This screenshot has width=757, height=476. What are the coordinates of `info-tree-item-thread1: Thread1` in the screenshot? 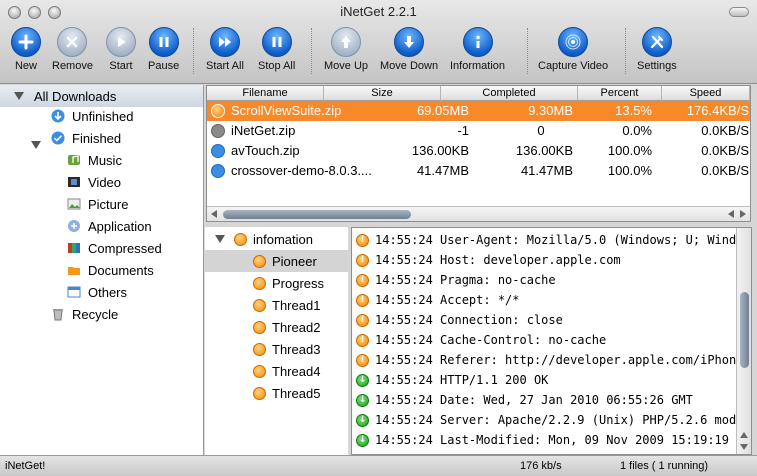 It's located at (286, 305).